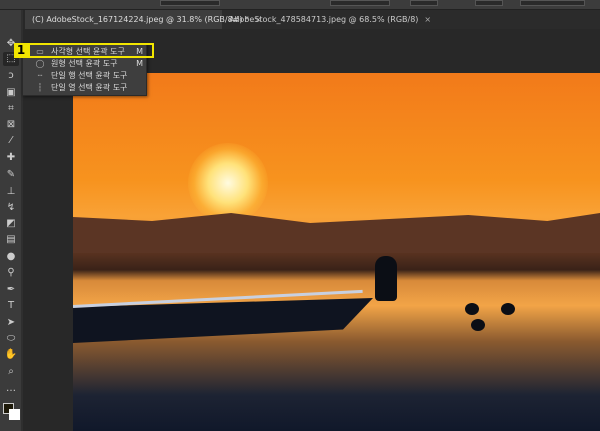  I want to click on close-icon: ×, so click(427, 19).